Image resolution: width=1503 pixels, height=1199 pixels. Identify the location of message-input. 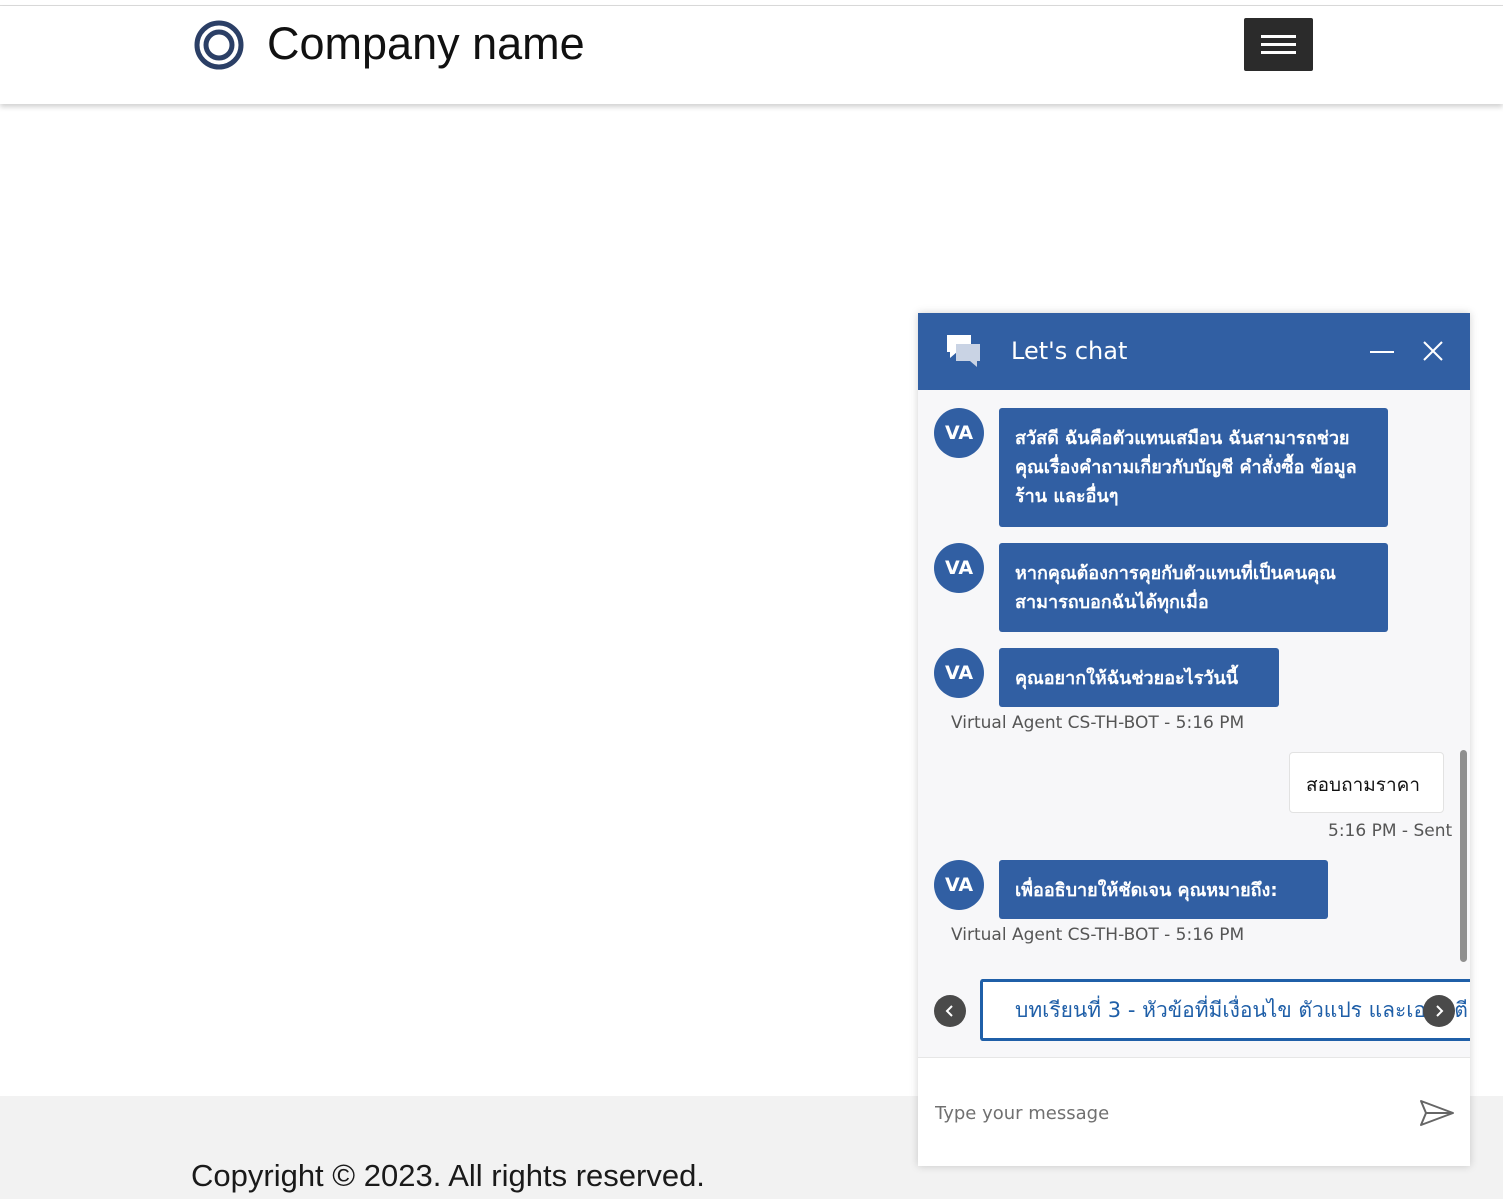
(1170, 1113).